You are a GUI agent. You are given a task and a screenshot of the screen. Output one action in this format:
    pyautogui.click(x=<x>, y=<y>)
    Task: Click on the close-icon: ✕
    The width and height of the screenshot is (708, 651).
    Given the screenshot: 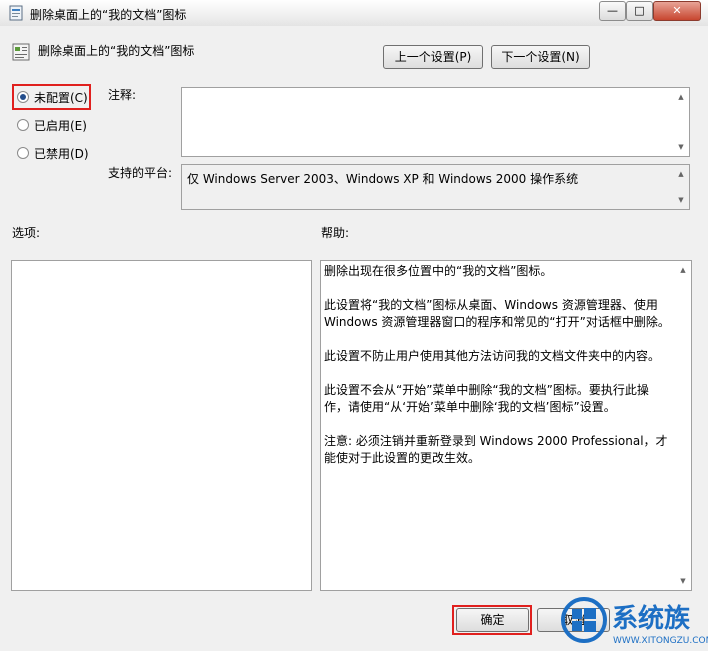 What is the action you would take?
    pyautogui.click(x=677, y=10)
    